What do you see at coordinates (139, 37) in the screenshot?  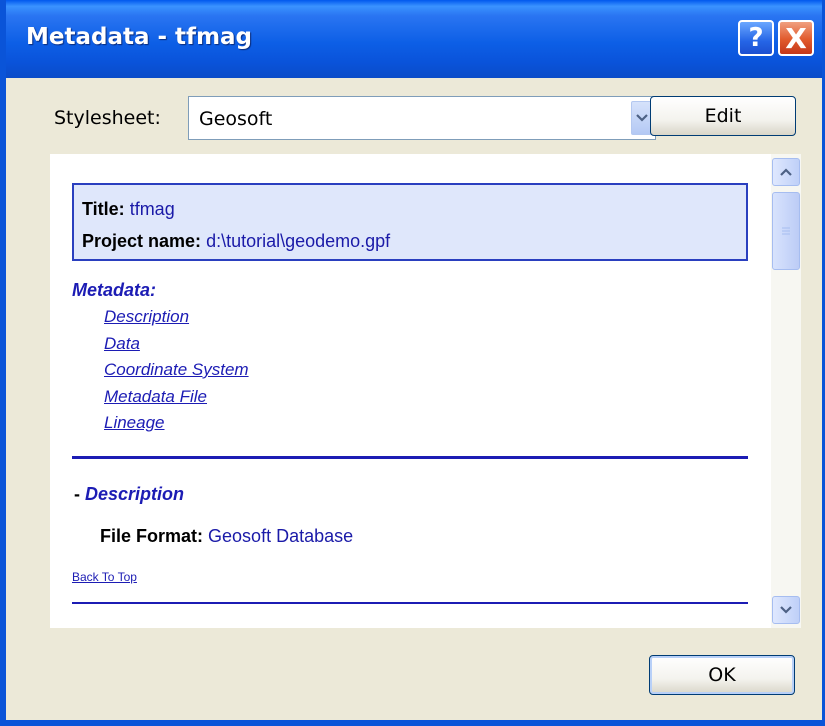 I see `window-title: Metadata - tfmag` at bounding box center [139, 37].